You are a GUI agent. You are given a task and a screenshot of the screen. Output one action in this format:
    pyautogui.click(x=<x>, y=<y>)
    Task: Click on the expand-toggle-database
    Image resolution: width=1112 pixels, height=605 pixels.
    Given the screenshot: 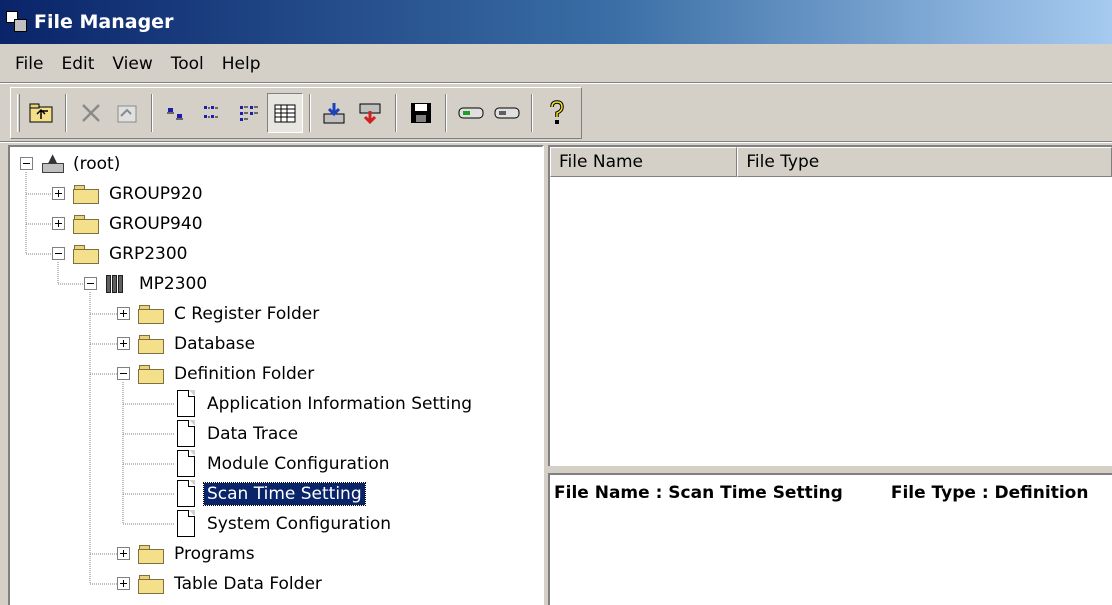 What is the action you would take?
    pyautogui.click(x=123, y=343)
    